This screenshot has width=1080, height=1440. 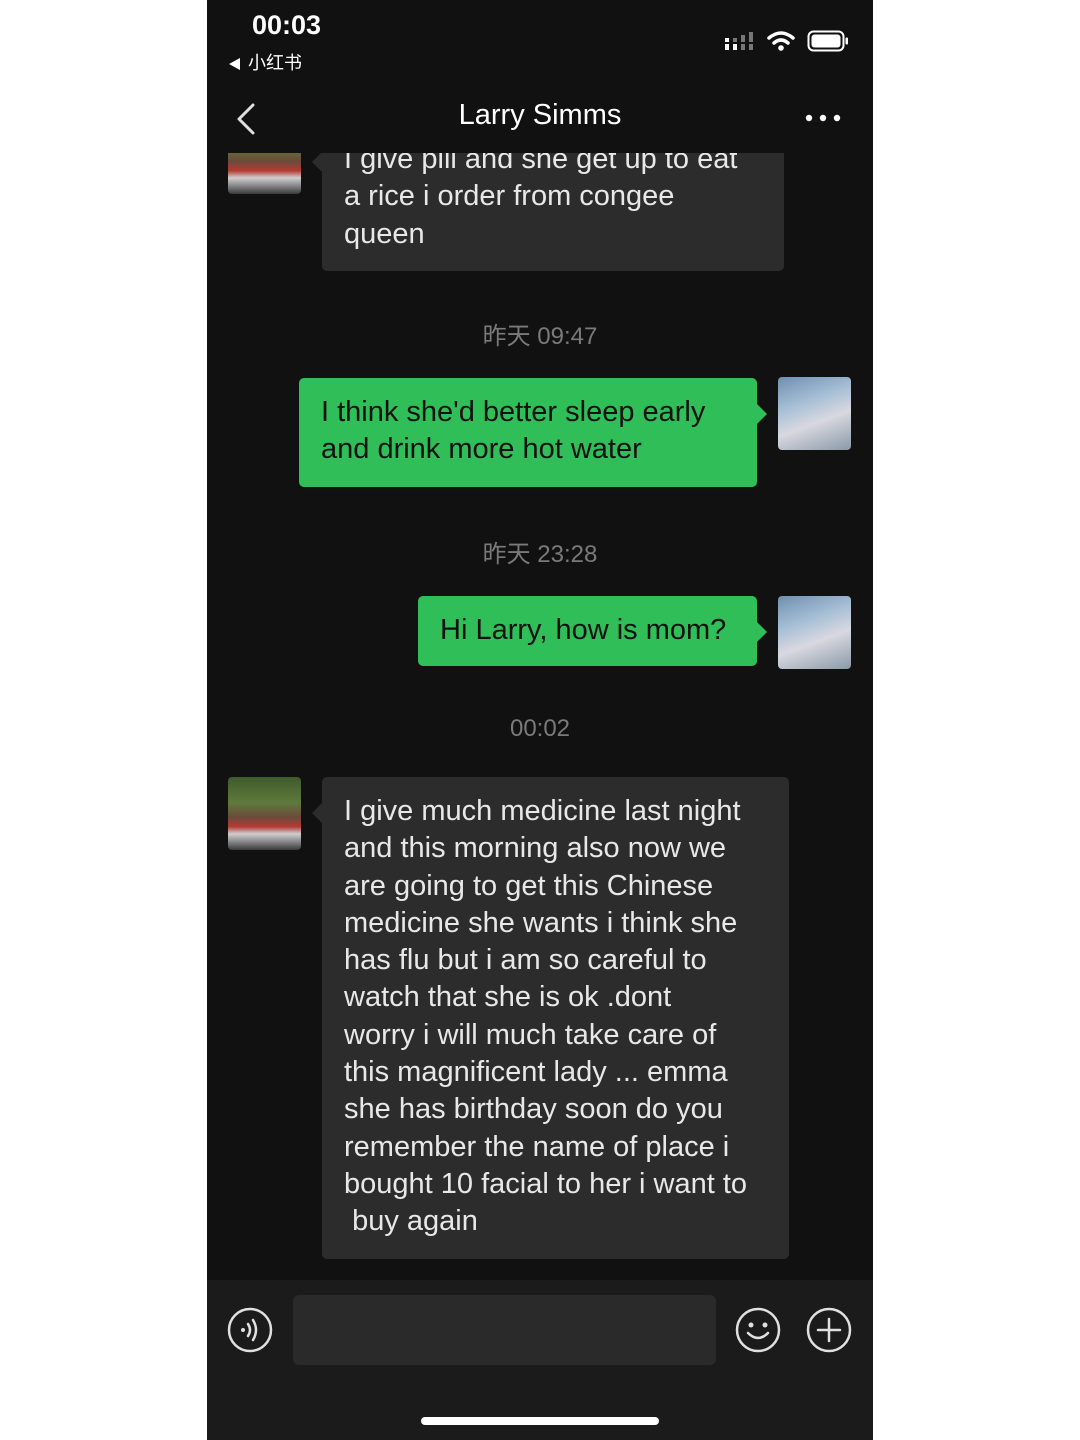 What do you see at coordinates (739, 41) in the screenshot?
I see `cellular-signal-icon` at bounding box center [739, 41].